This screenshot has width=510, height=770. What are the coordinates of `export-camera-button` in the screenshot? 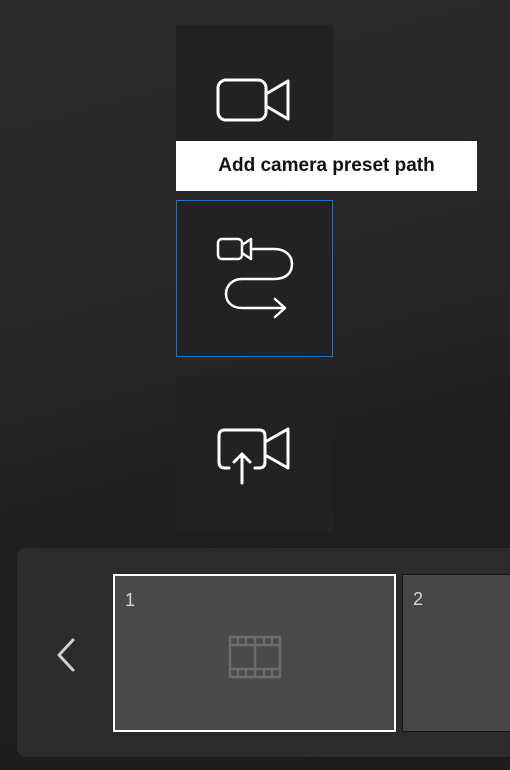 It's located at (254, 454).